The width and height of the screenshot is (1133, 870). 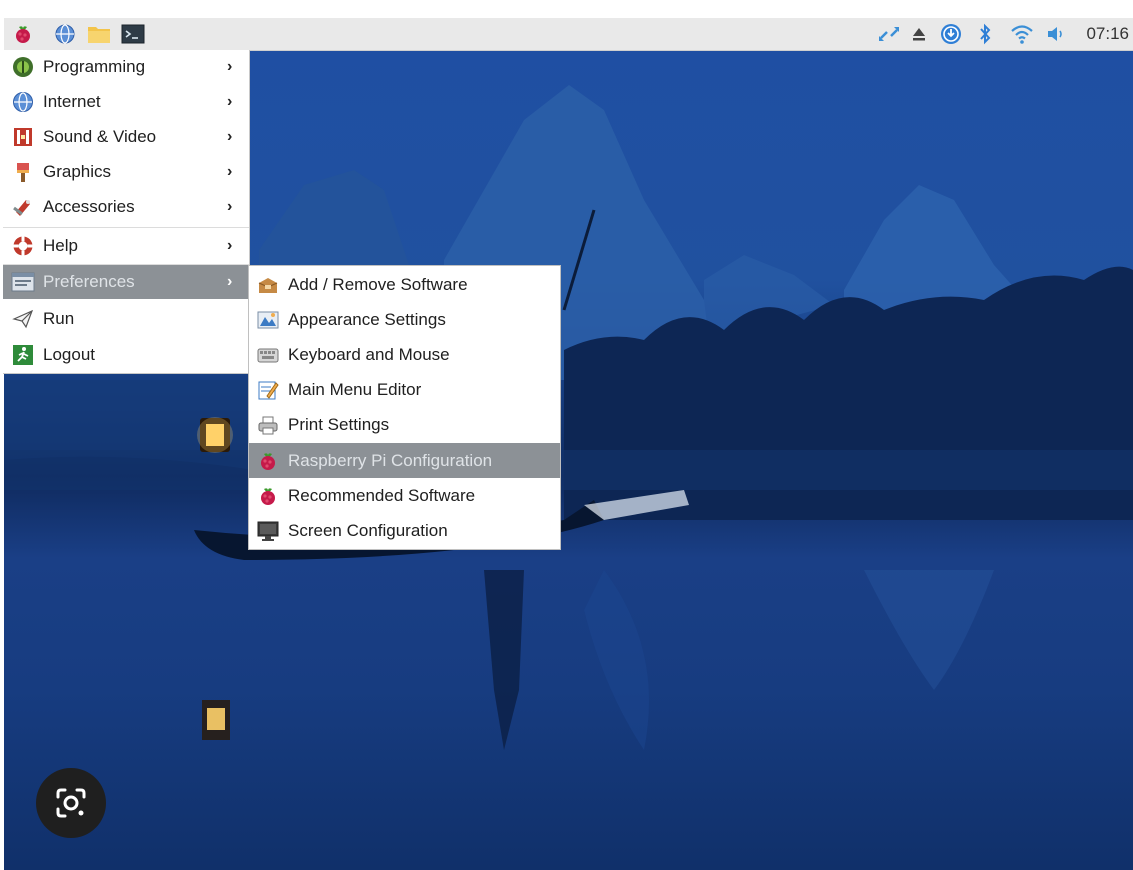 I want to click on menu-item-internet: Internet ›, so click(x=126, y=102).